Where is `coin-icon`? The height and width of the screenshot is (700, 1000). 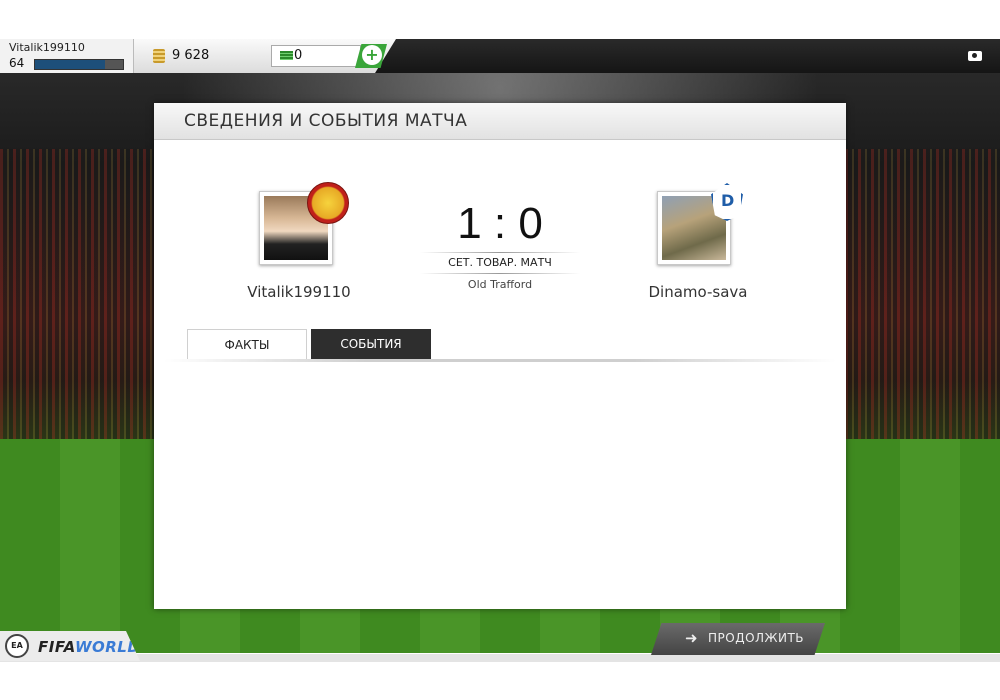
coin-icon is located at coordinates (159, 56).